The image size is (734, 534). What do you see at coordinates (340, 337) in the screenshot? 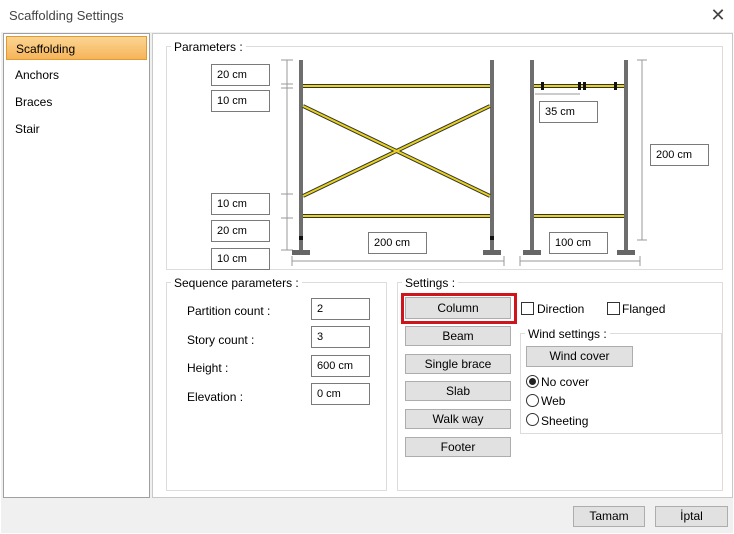
I see `story-count-field: 3` at bounding box center [340, 337].